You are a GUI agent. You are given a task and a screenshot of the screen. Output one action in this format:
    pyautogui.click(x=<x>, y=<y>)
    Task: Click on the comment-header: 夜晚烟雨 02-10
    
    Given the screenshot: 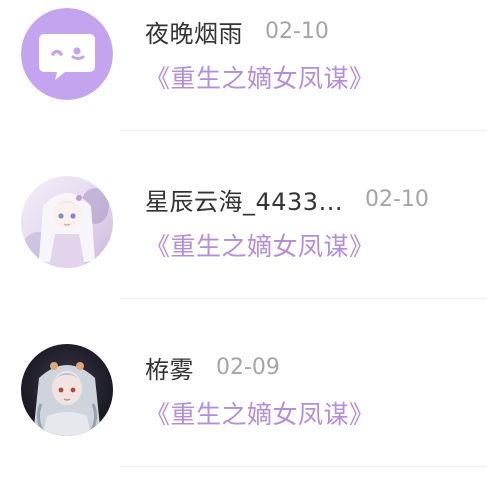 What is the action you would take?
    pyautogui.click(x=237, y=31)
    